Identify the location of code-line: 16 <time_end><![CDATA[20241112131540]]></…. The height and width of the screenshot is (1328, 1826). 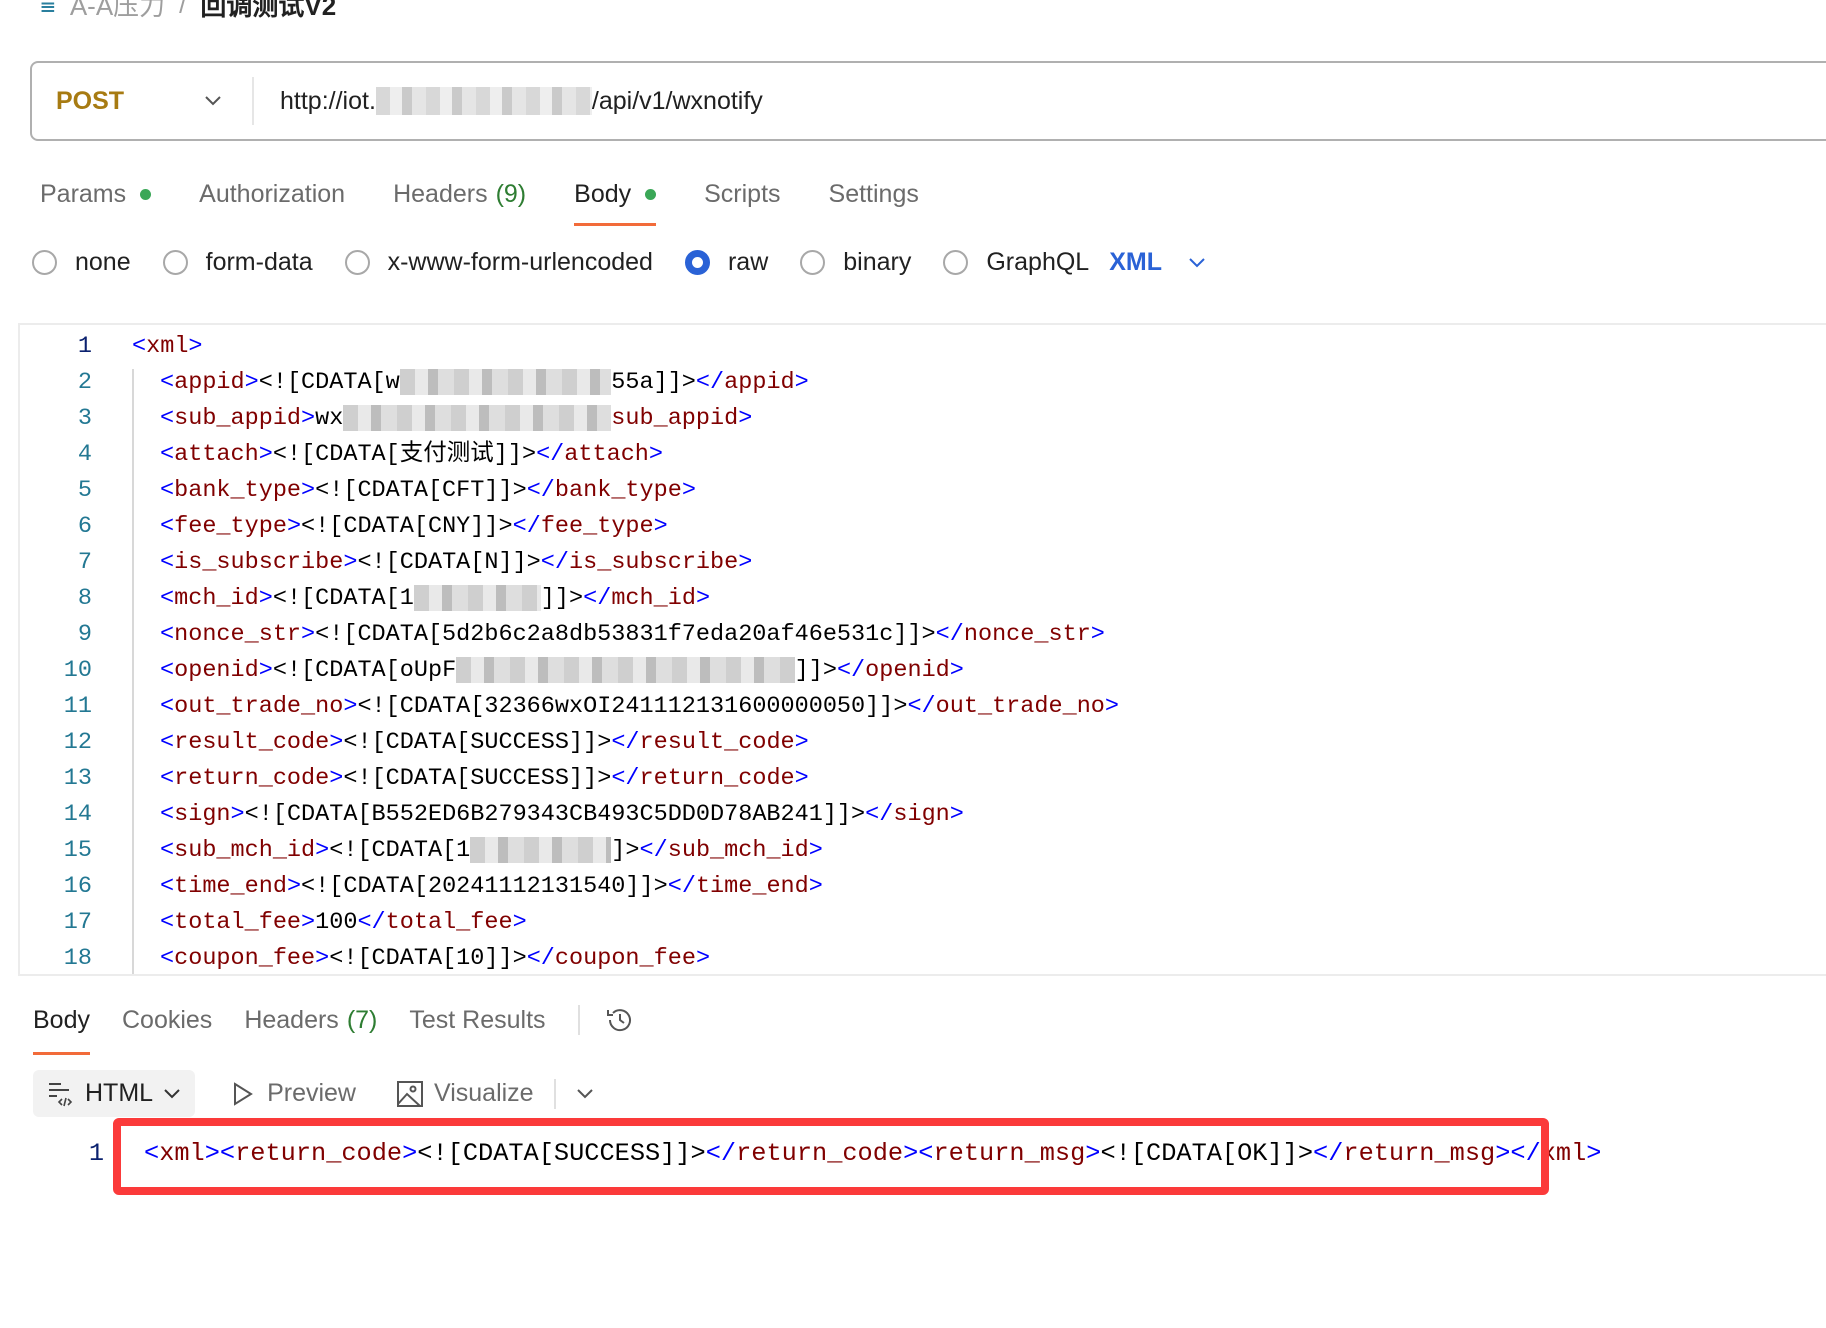
(920, 887).